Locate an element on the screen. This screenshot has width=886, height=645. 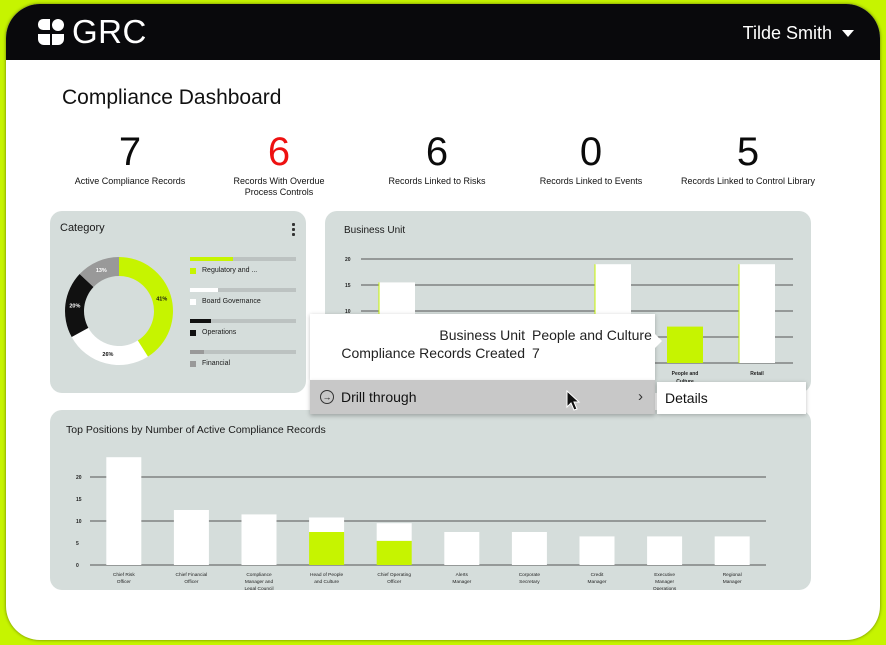
top-bar: GRC Tilde Smith is located at coordinates (443, 32).